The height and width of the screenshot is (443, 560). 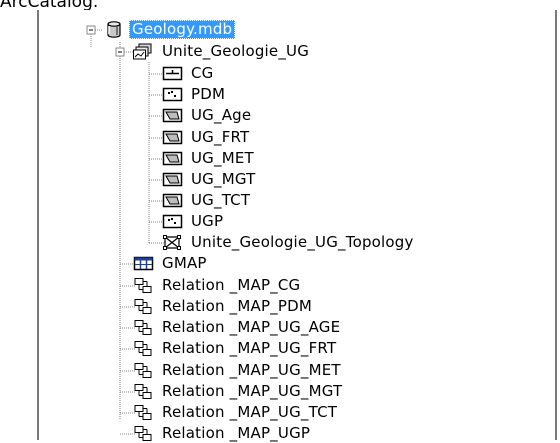 What do you see at coordinates (189, 73) in the screenshot?
I see `tree-node-cg: CG` at bounding box center [189, 73].